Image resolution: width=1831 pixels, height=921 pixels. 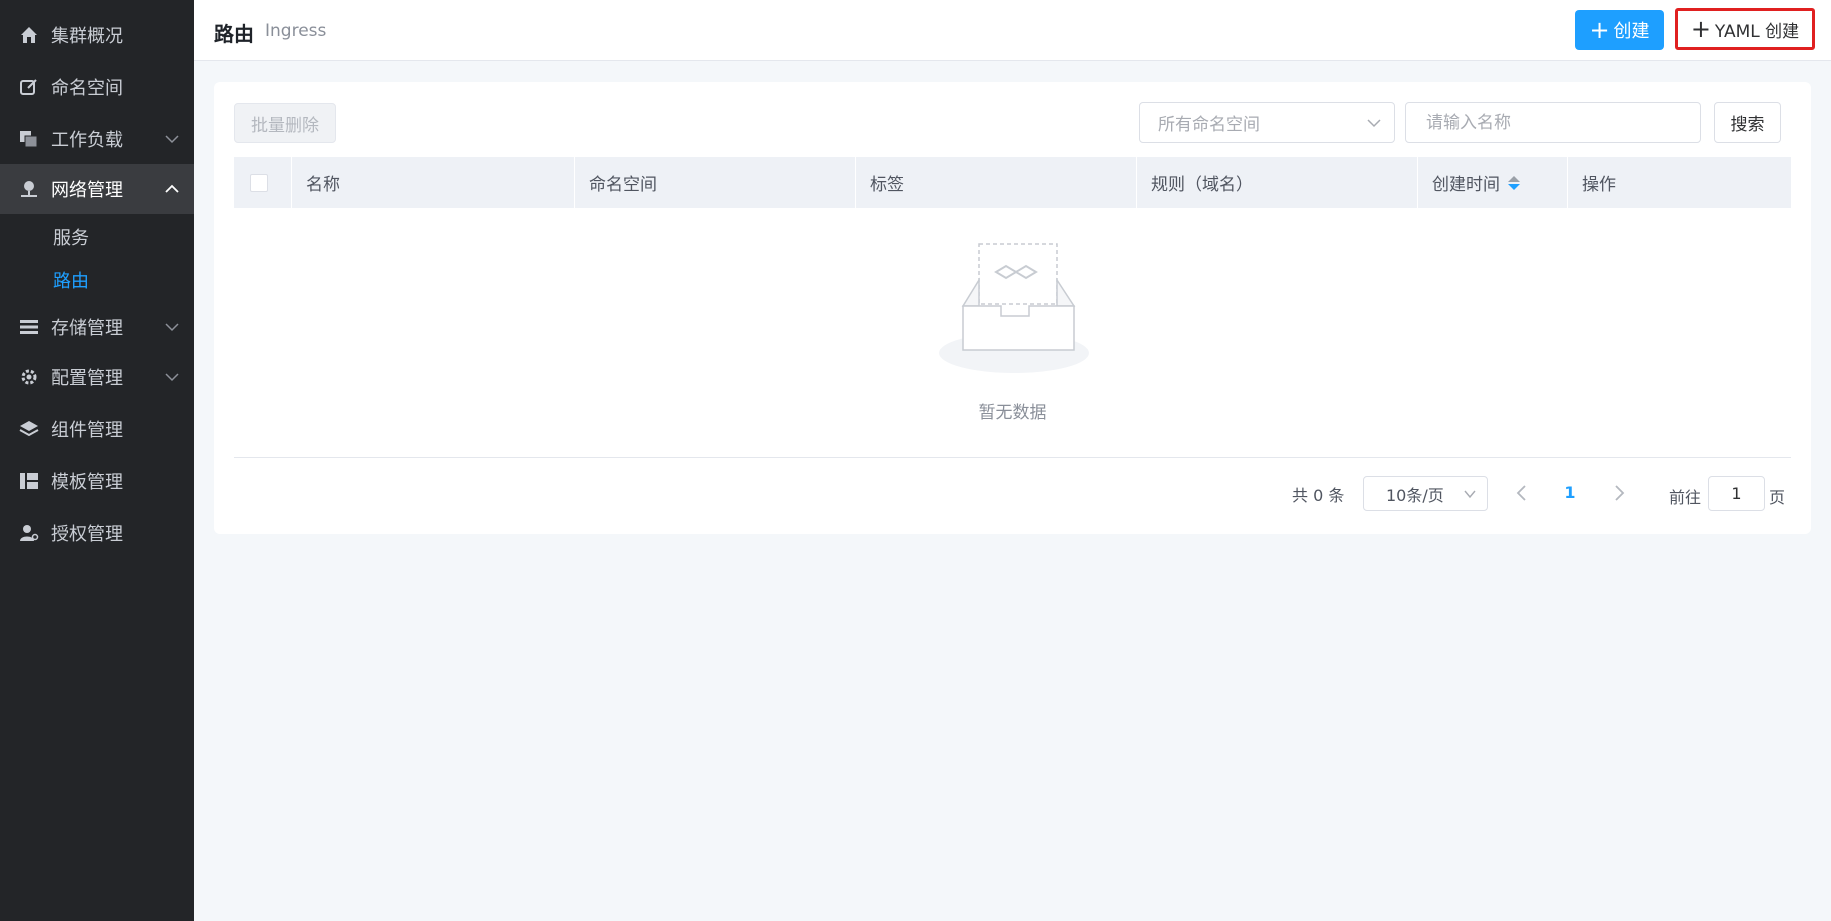 I want to click on page-title: 路由, so click(x=234, y=34).